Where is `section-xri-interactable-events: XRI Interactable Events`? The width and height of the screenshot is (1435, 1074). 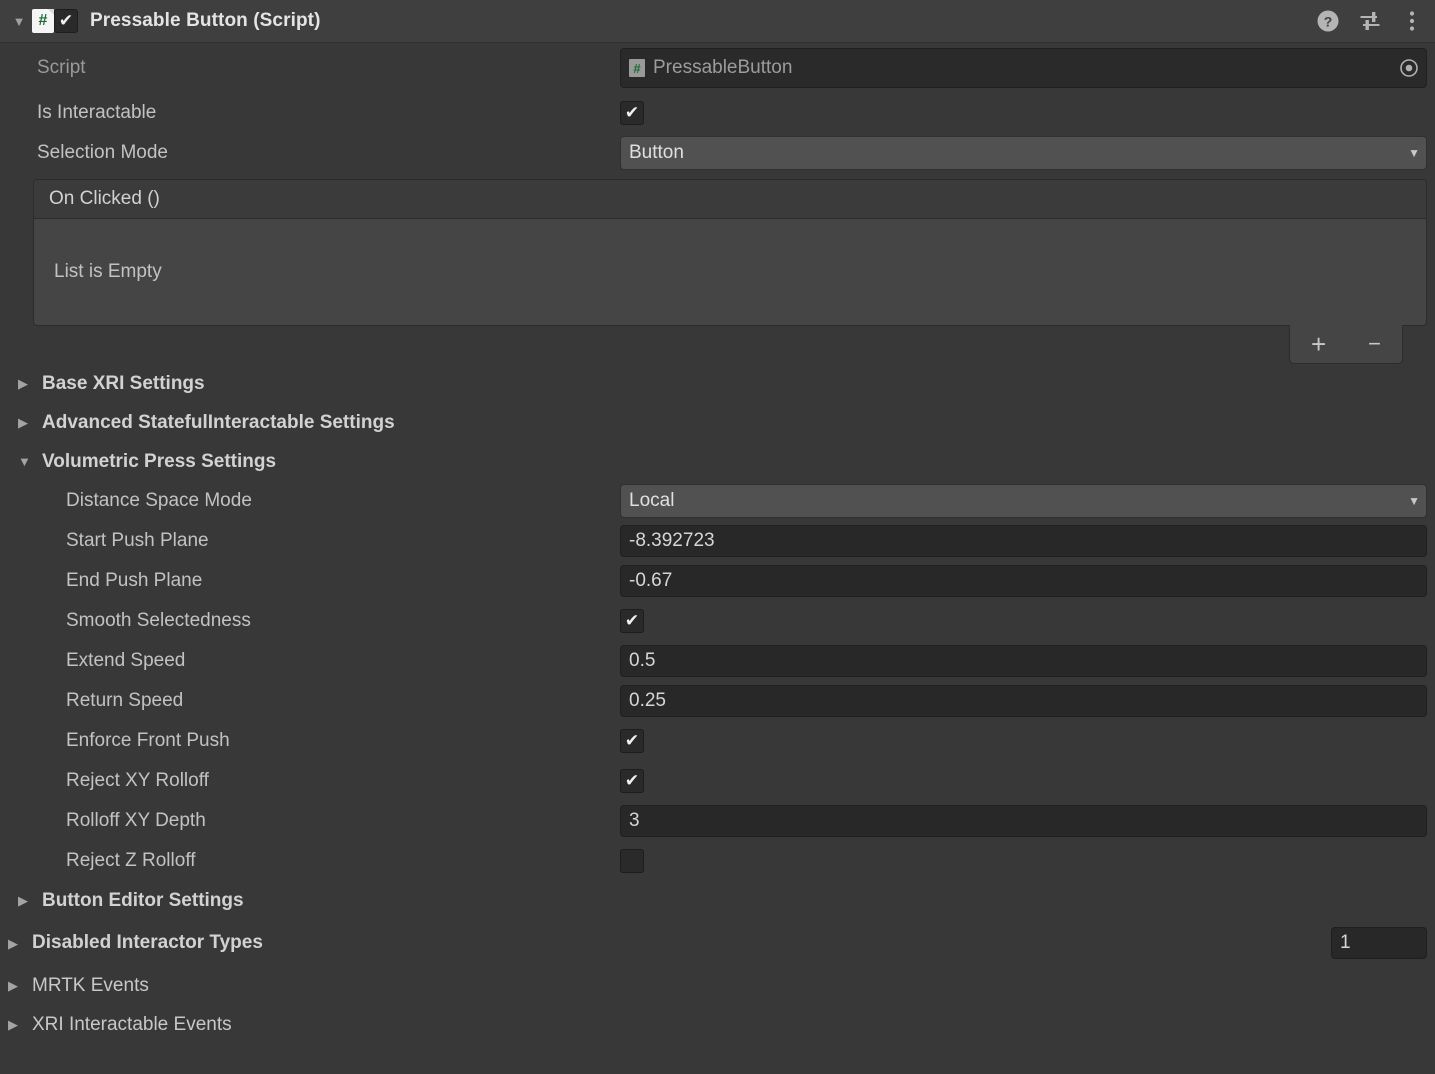 section-xri-interactable-events: XRI Interactable Events is located at coordinates (717, 1024).